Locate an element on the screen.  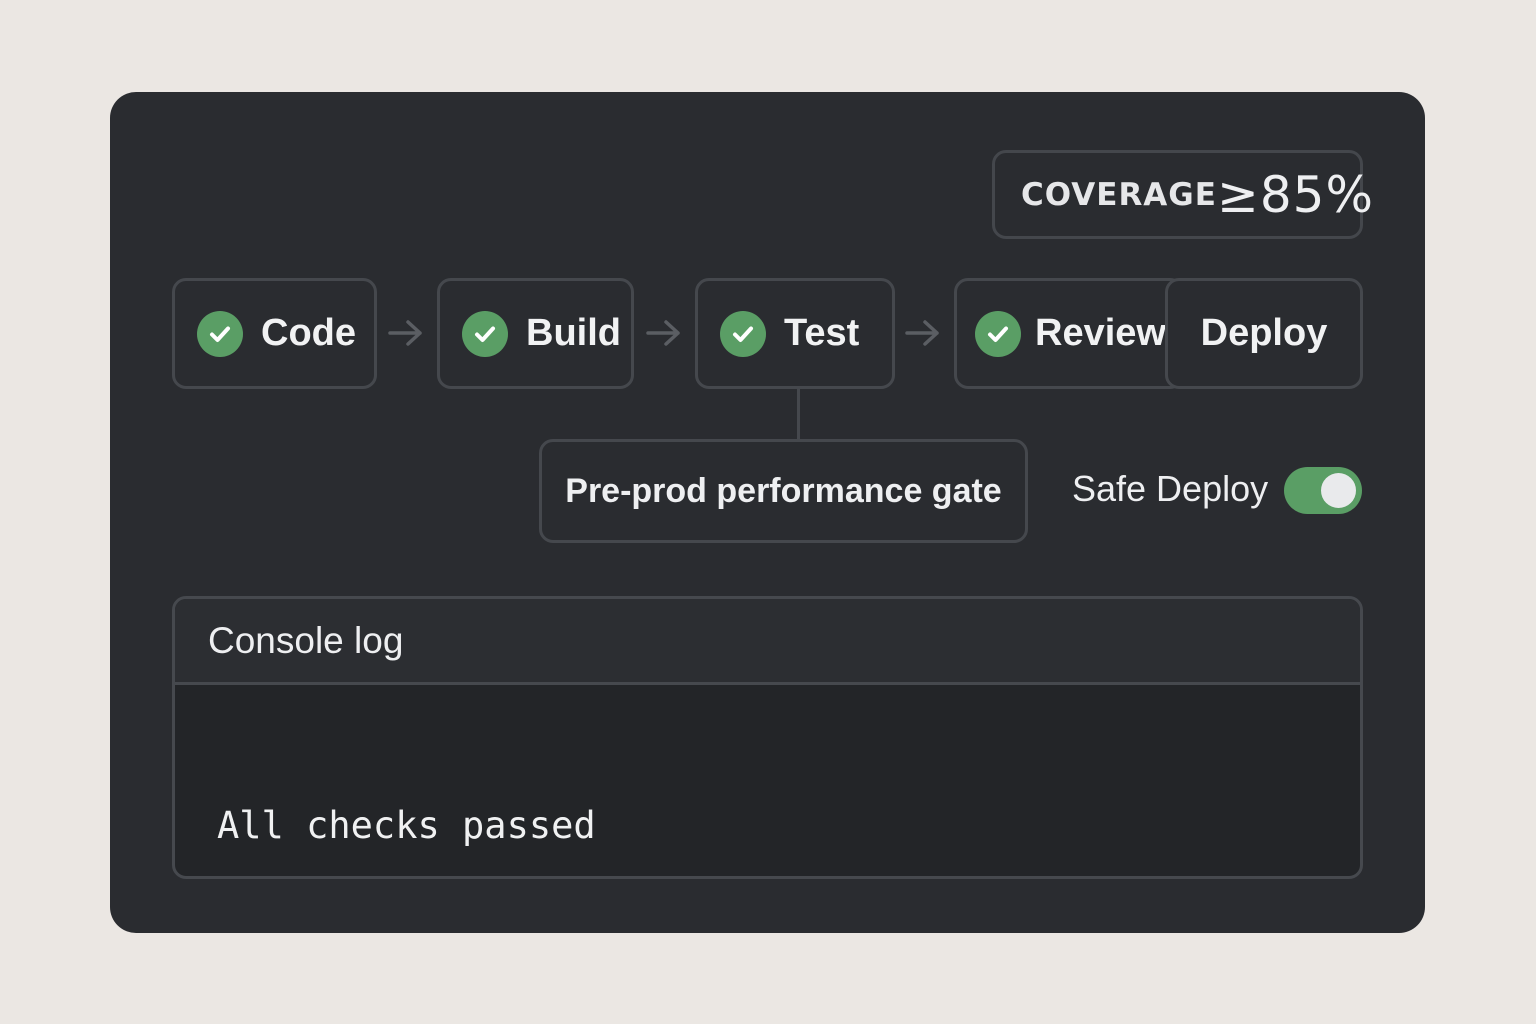
stage-build: Build is located at coordinates (535, 333).